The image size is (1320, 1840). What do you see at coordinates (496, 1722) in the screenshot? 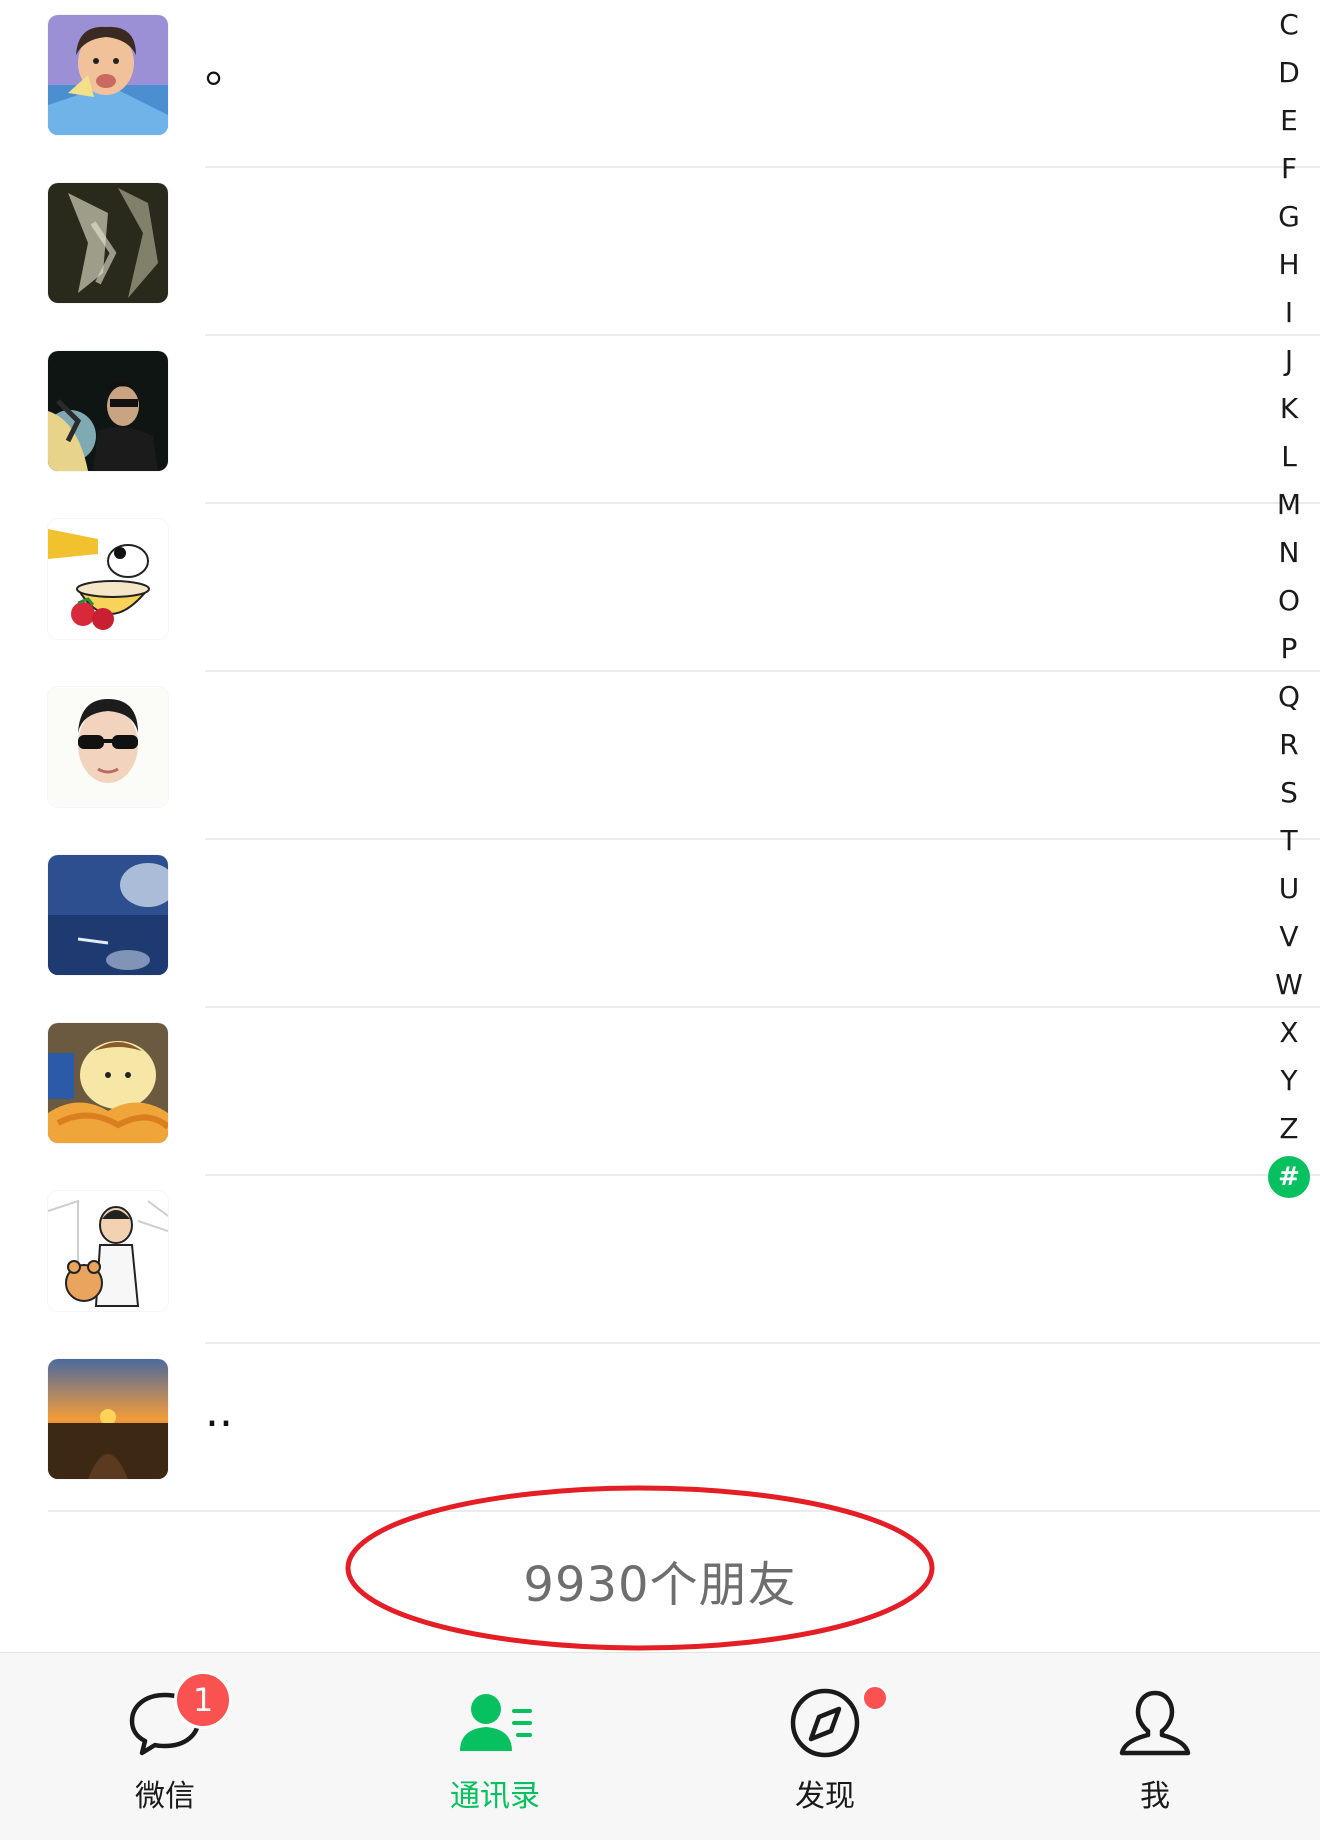
I see `contacts-icon` at bounding box center [496, 1722].